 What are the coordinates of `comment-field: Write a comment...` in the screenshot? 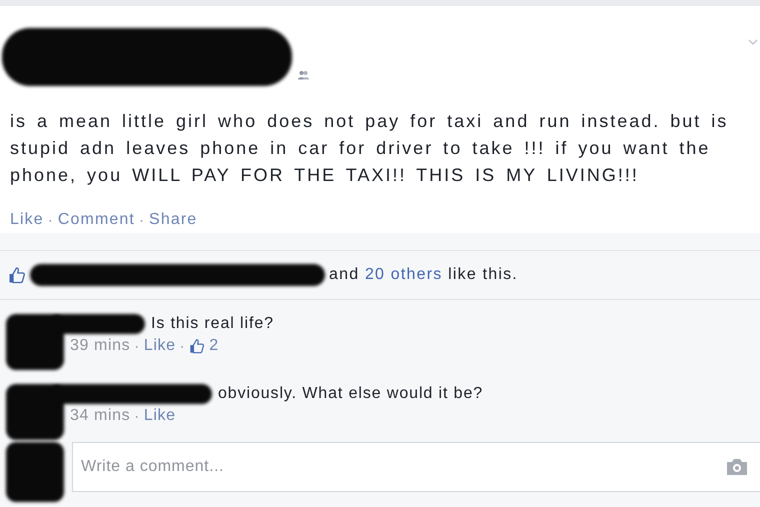 It's located at (416, 467).